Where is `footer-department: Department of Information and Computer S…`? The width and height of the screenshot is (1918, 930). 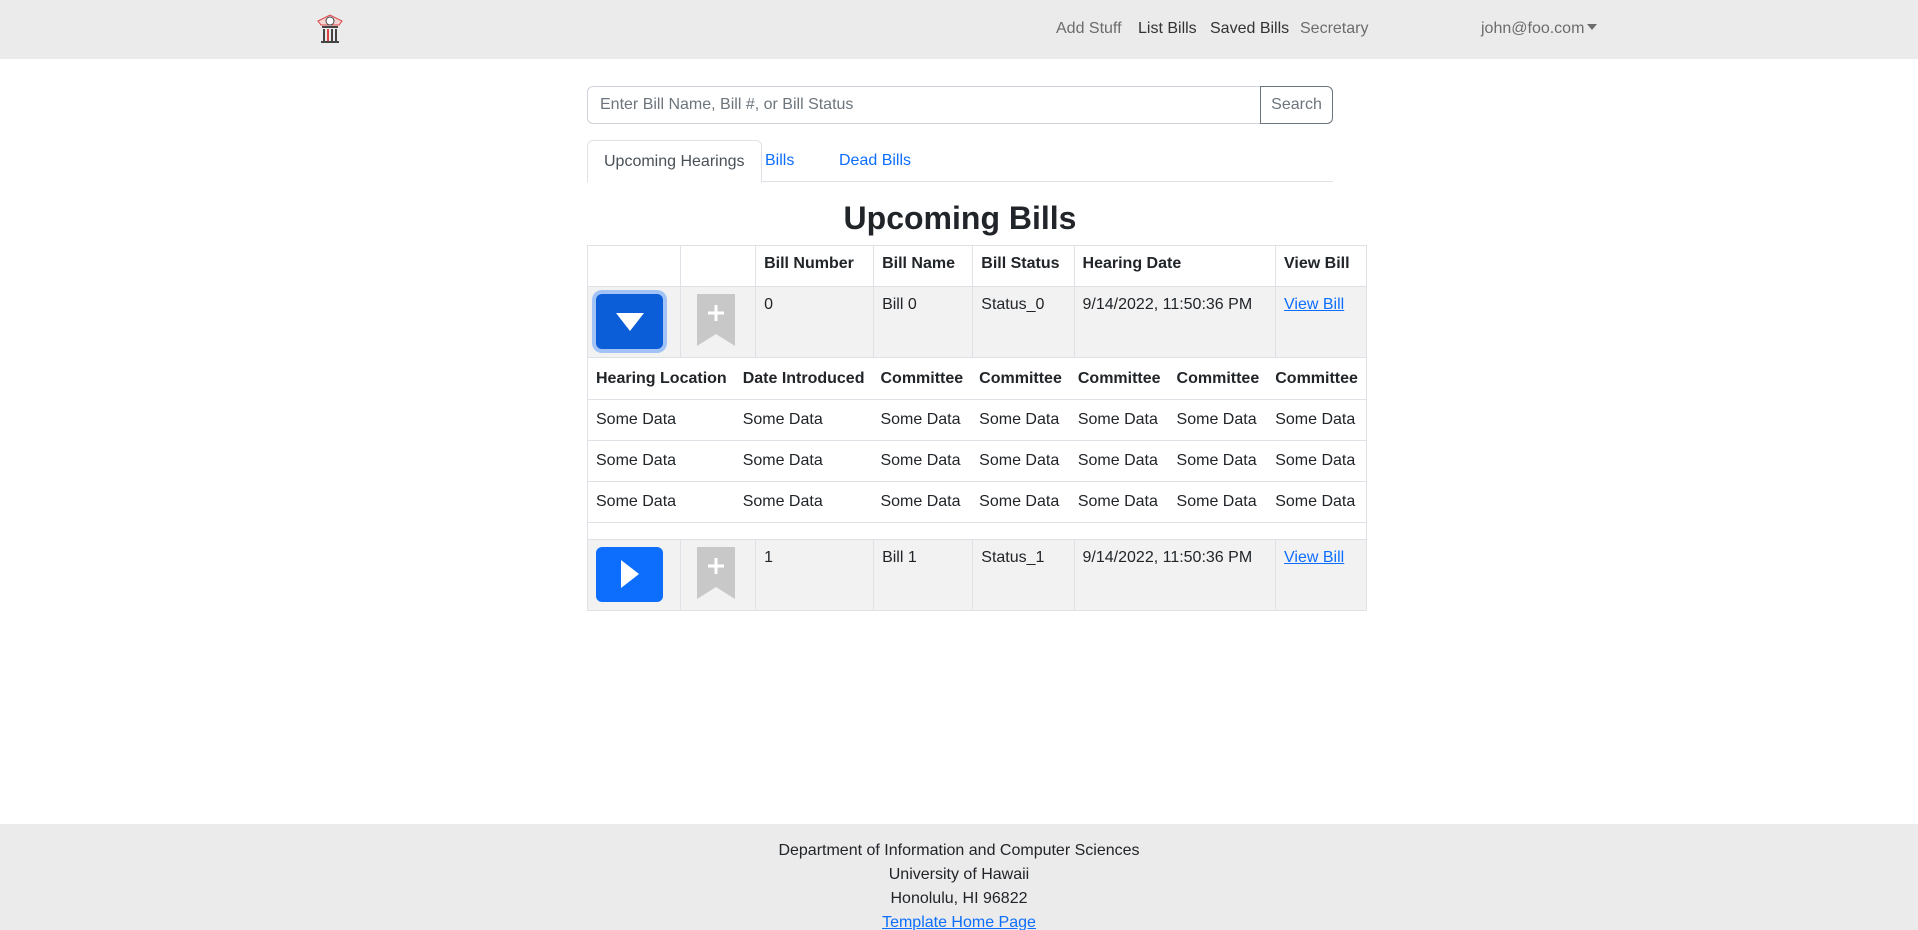
footer-department: Department of Information and Computer S… is located at coordinates (959, 850).